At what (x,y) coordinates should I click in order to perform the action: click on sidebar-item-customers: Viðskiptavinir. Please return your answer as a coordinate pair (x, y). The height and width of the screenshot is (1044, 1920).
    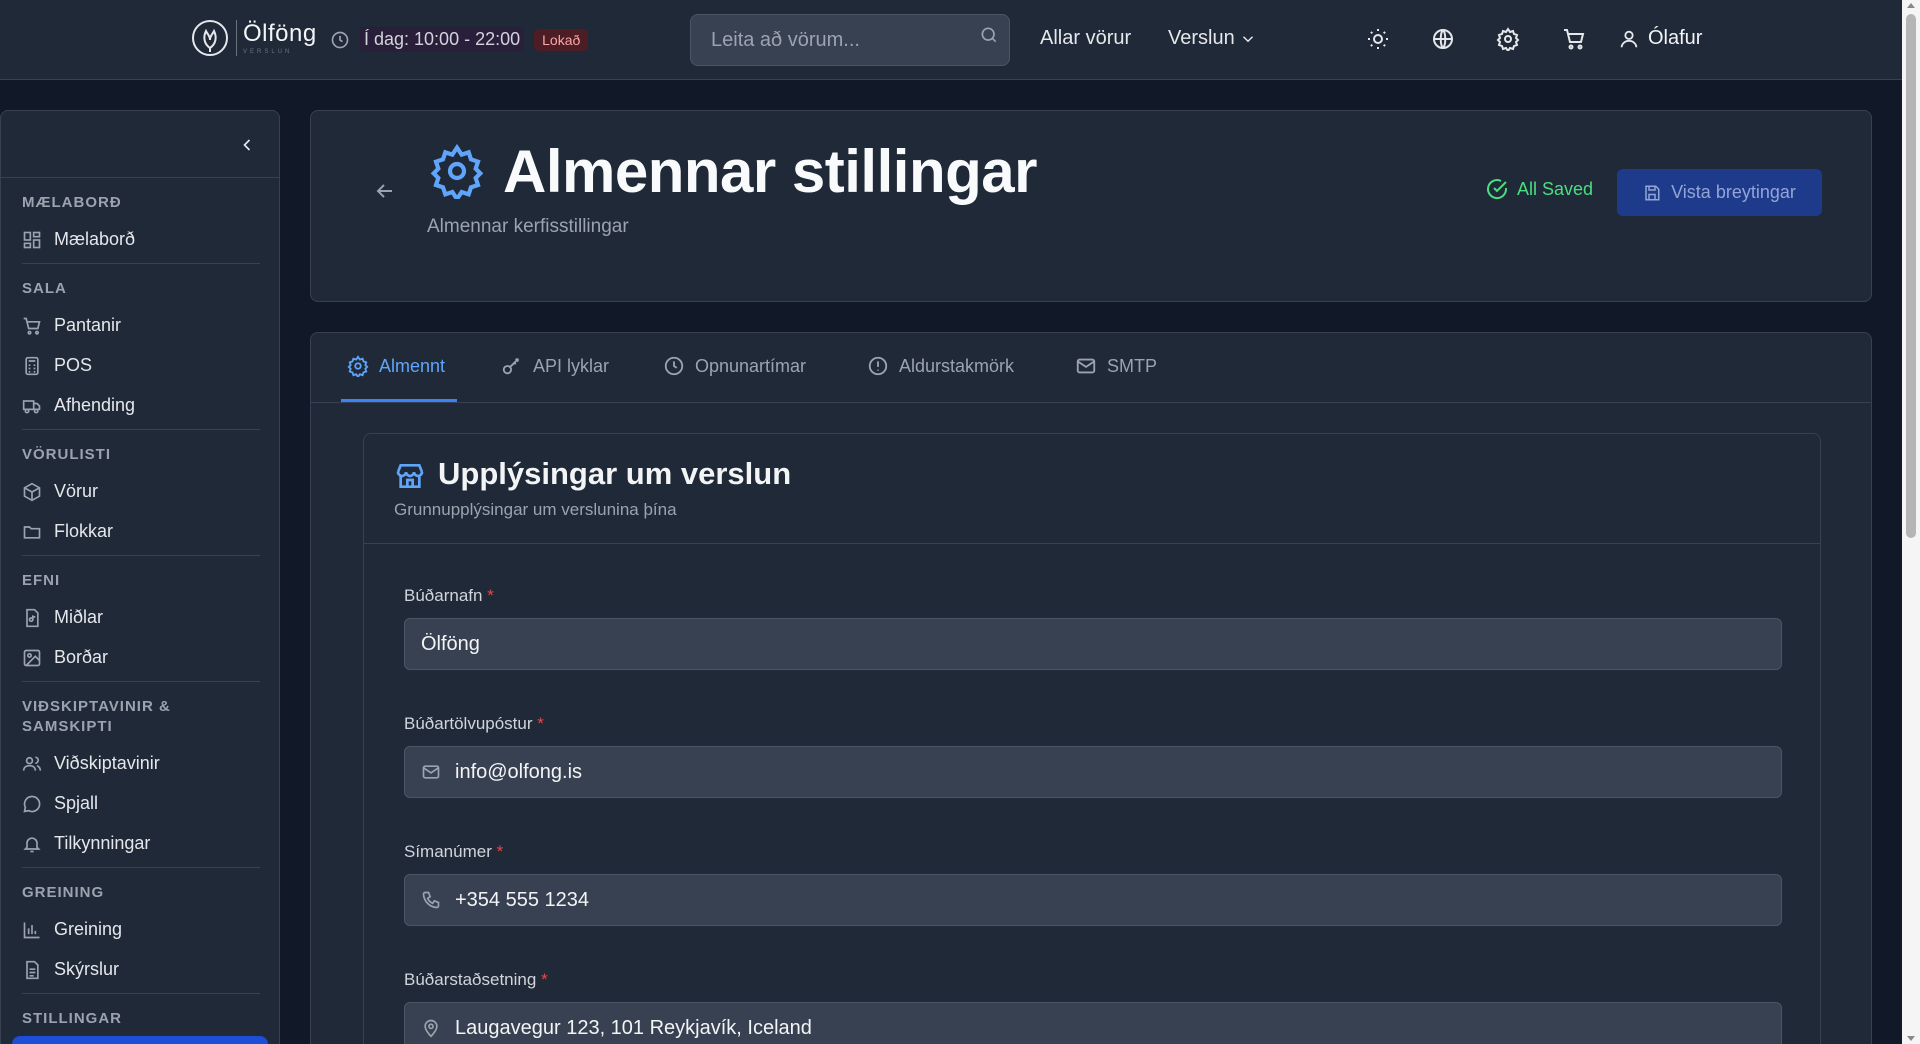
    Looking at the image, I should click on (91, 763).